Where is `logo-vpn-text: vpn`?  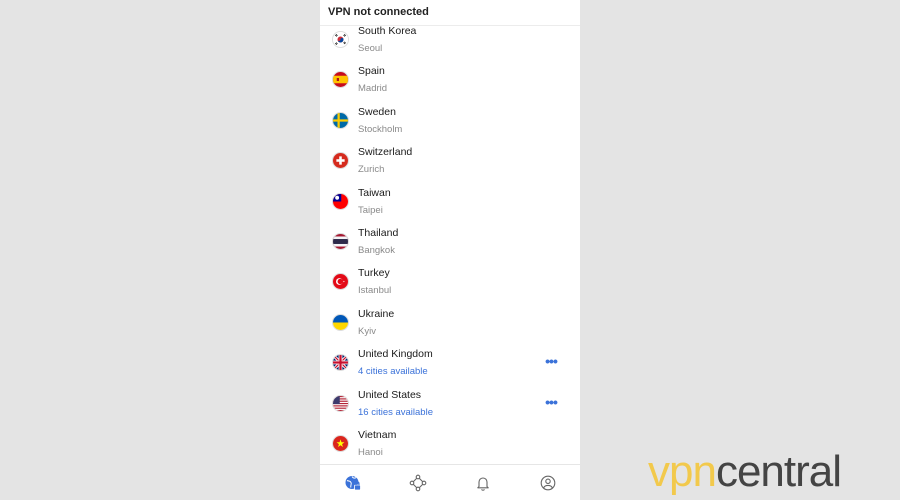 logo-vpn-text: vpn is located at coordinates (682, 471).